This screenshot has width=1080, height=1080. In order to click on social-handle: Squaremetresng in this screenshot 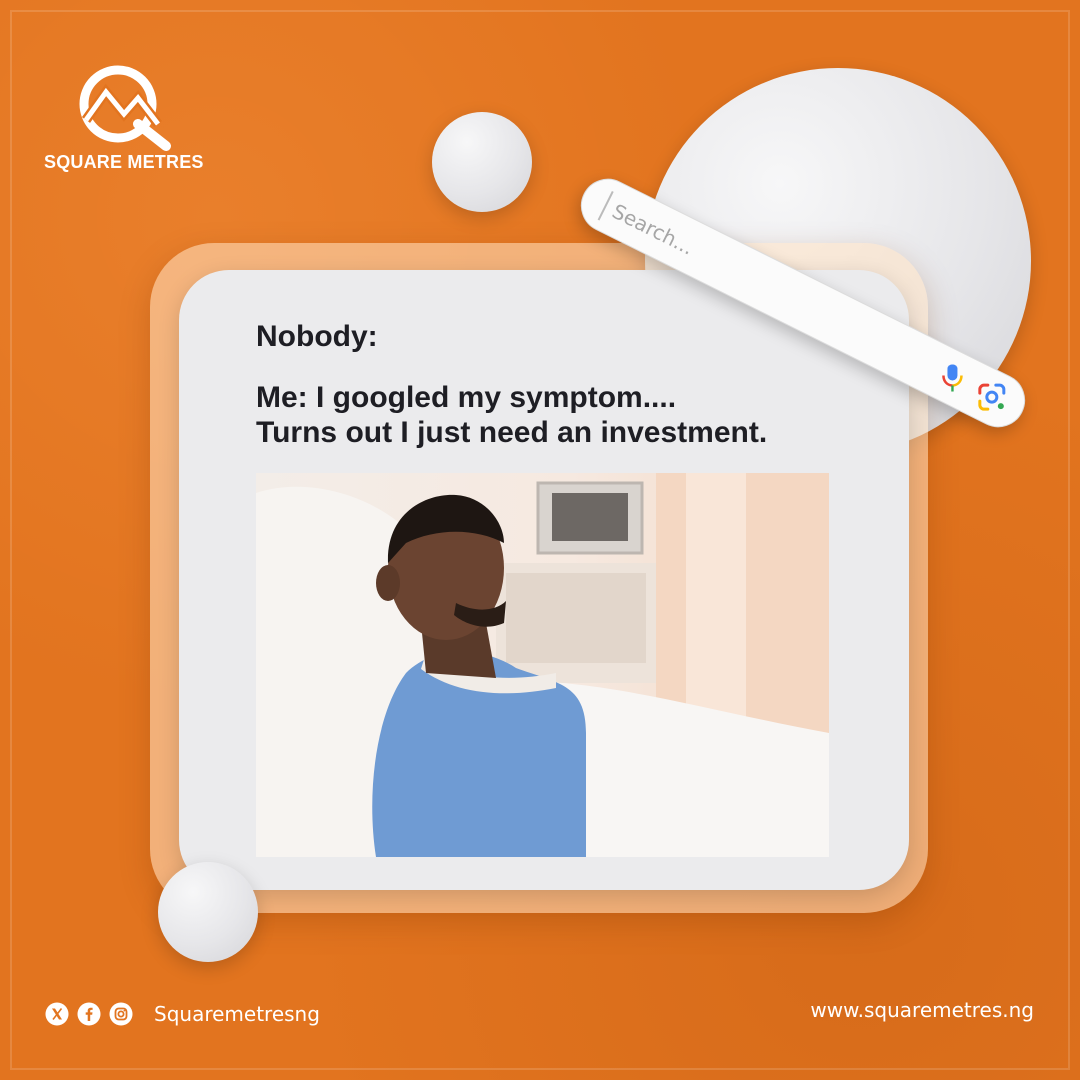, I will do `click(237, 1014)`.